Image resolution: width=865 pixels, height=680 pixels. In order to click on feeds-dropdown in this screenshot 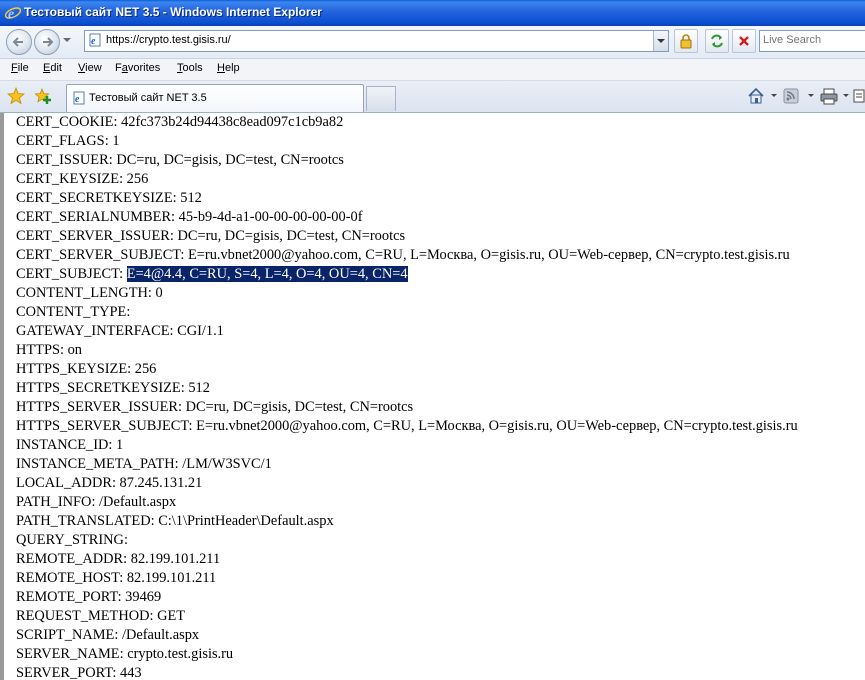, I will do `click(811, 95)`.